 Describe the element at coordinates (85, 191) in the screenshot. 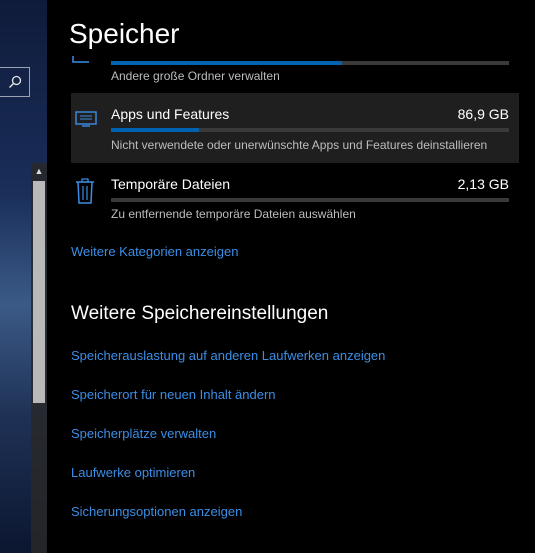

I see `trash-icon` at that location.